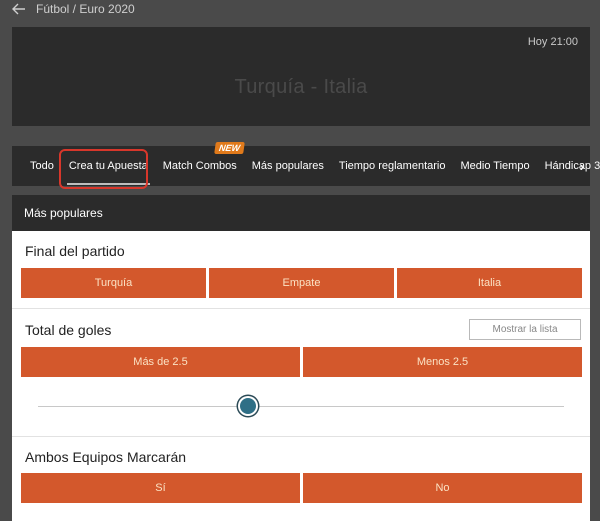 The image size is (600, 521). I want to click on tab-label: Match Combos, so click(199, 166).